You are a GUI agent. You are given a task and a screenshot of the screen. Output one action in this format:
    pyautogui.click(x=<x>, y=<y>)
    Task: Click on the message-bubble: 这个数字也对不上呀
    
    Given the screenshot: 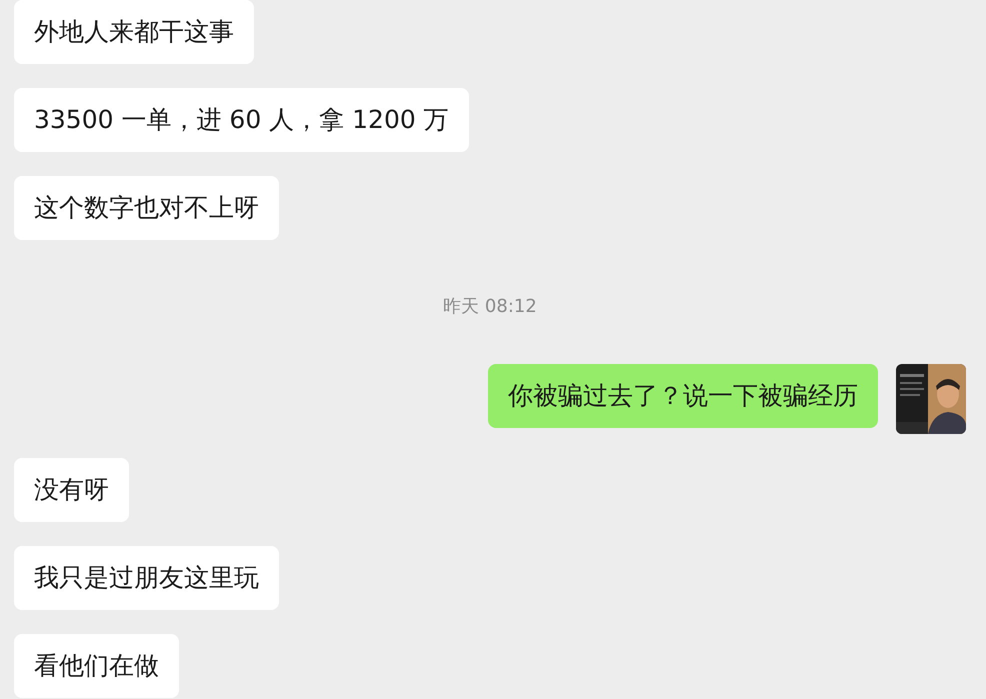 What is the action you would take?
    pyautogui.click(x=146, y=208)
    